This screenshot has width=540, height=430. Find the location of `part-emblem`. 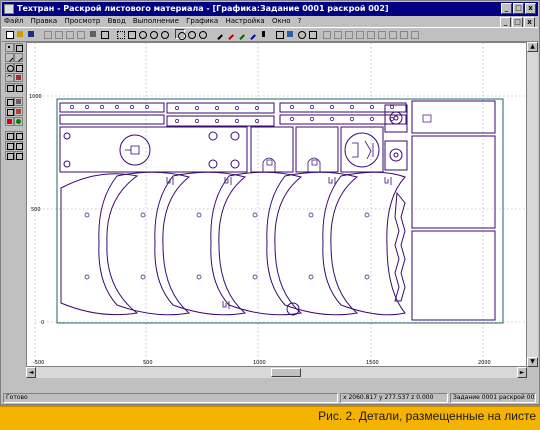

part-emblem is located at coordinates (362, 150).